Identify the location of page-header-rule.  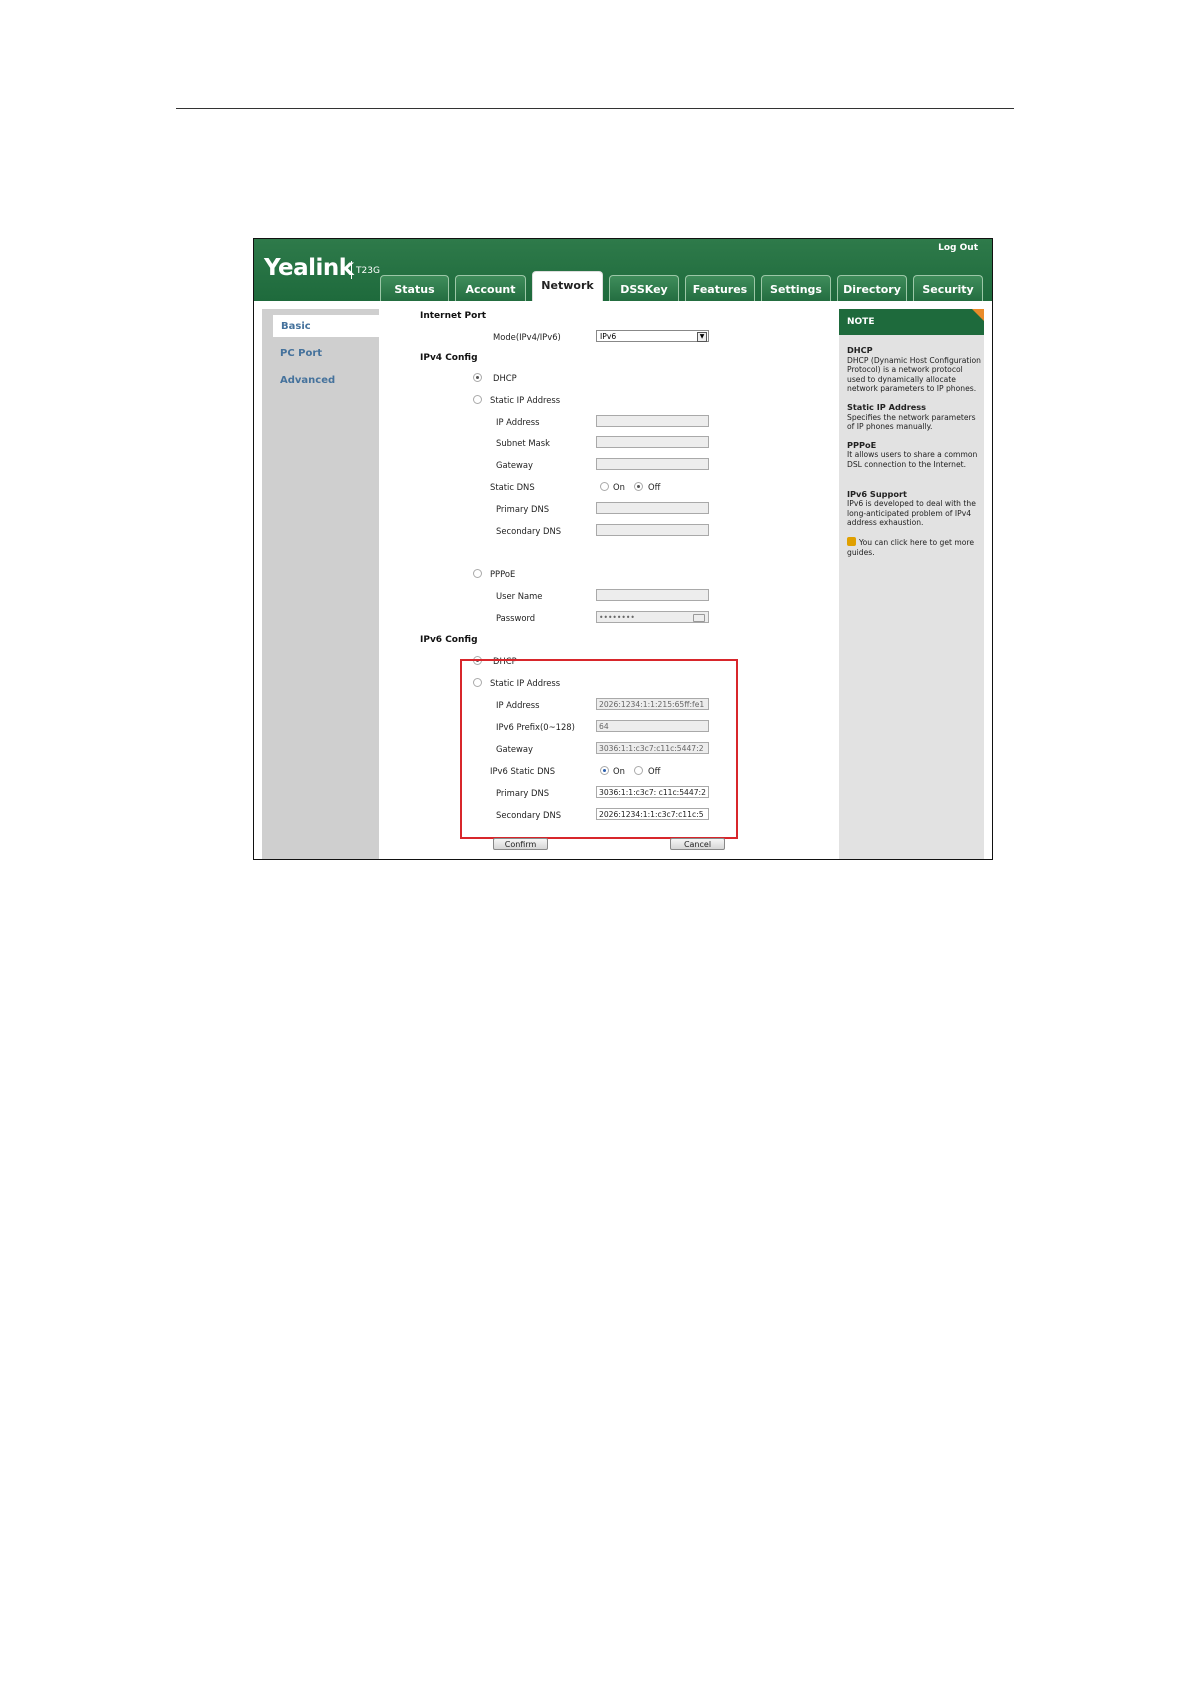
(595, 108).